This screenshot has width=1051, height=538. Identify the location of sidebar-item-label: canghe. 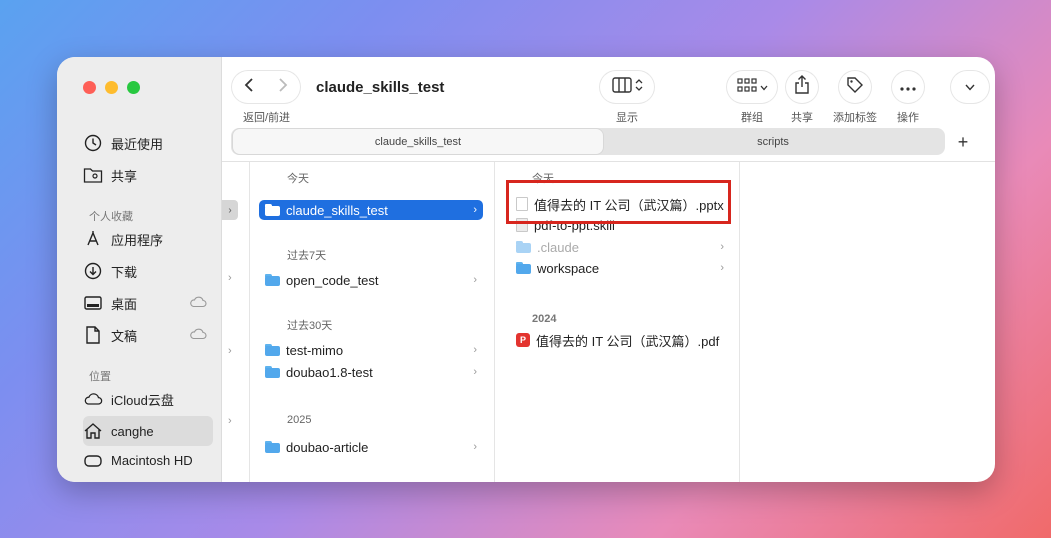
(132, 431).